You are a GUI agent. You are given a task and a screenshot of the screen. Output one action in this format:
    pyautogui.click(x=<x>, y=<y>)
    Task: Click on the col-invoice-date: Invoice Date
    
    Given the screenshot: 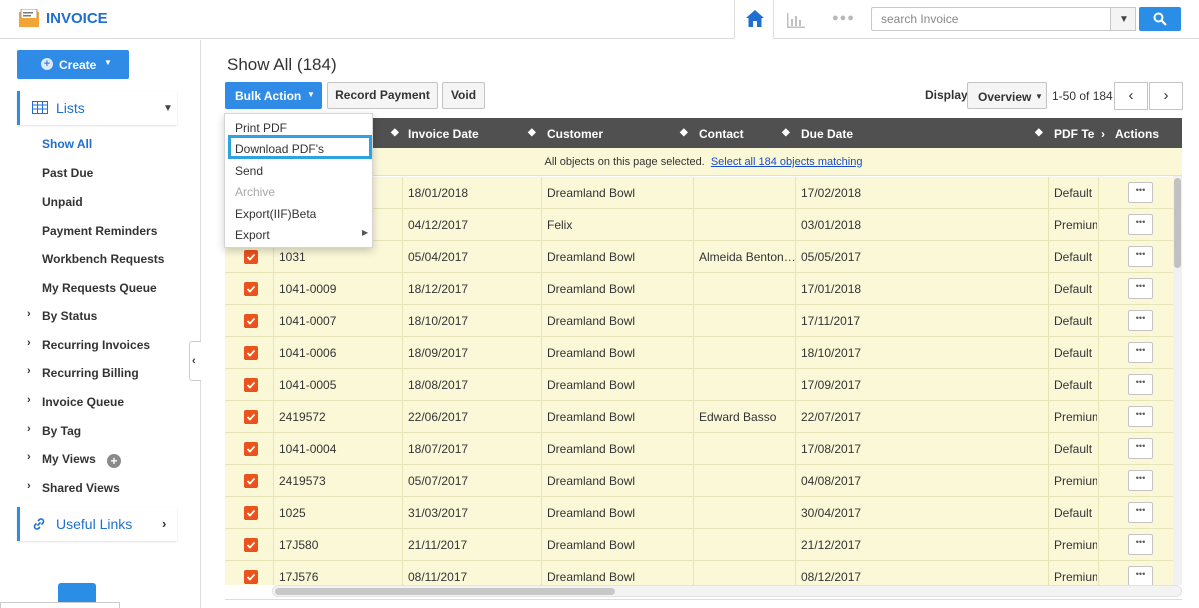 What is the action you would take?
    pyautogui.click(x=443, y=134)
    